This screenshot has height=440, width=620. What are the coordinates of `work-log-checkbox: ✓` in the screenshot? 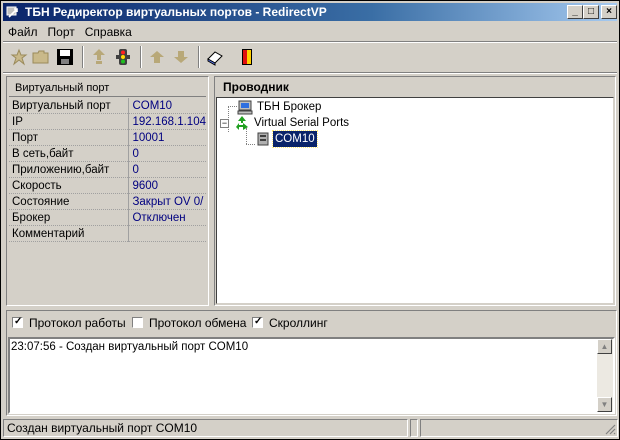 It's located at (17, 322).